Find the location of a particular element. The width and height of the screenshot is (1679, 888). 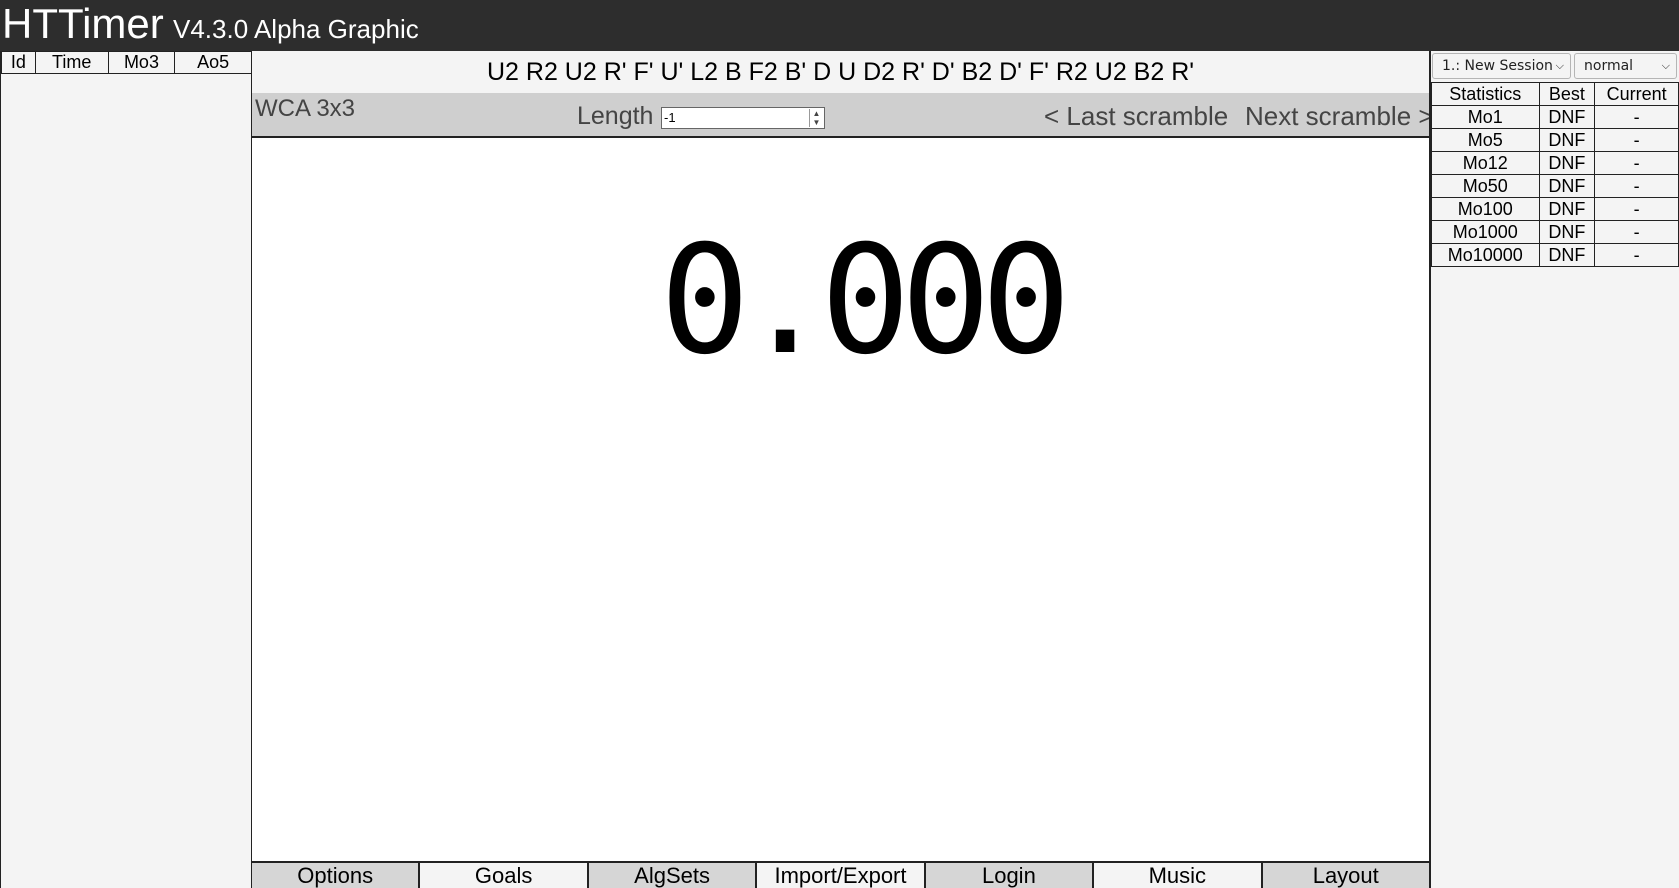

tab-music: Music is located at coordinates (1178, 875).